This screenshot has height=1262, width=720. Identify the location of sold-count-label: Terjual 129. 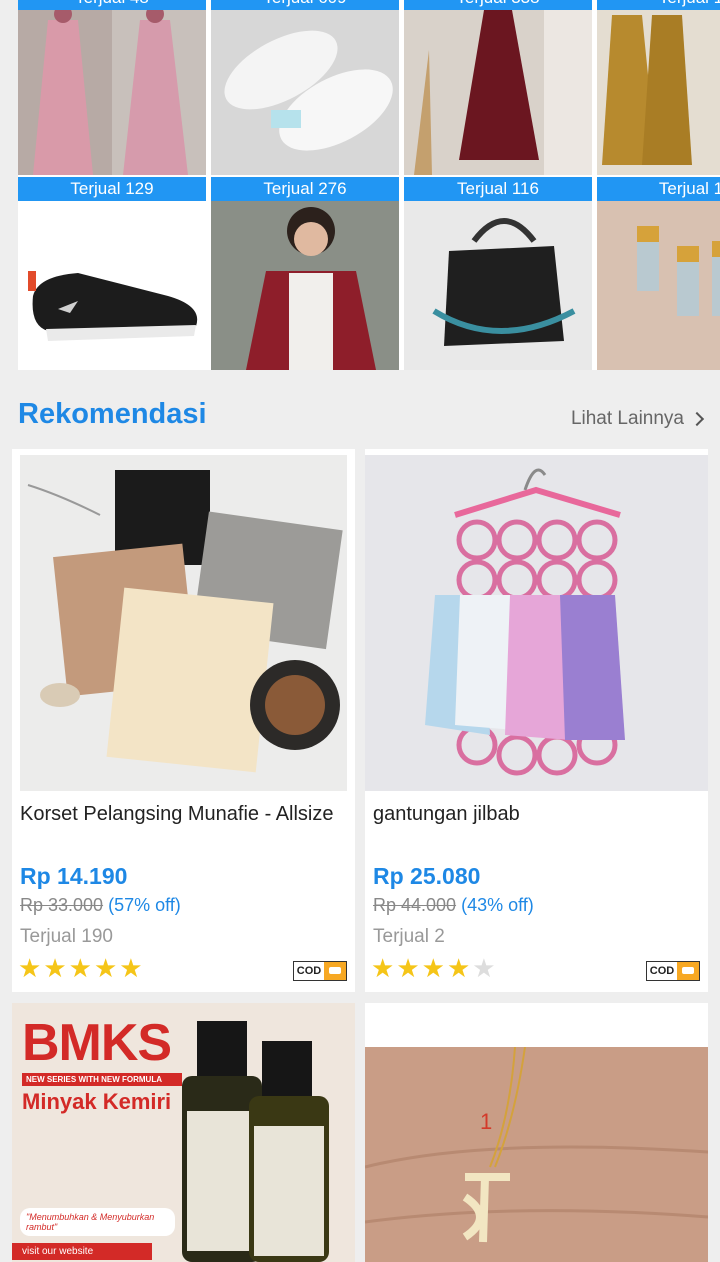
(112, 189).